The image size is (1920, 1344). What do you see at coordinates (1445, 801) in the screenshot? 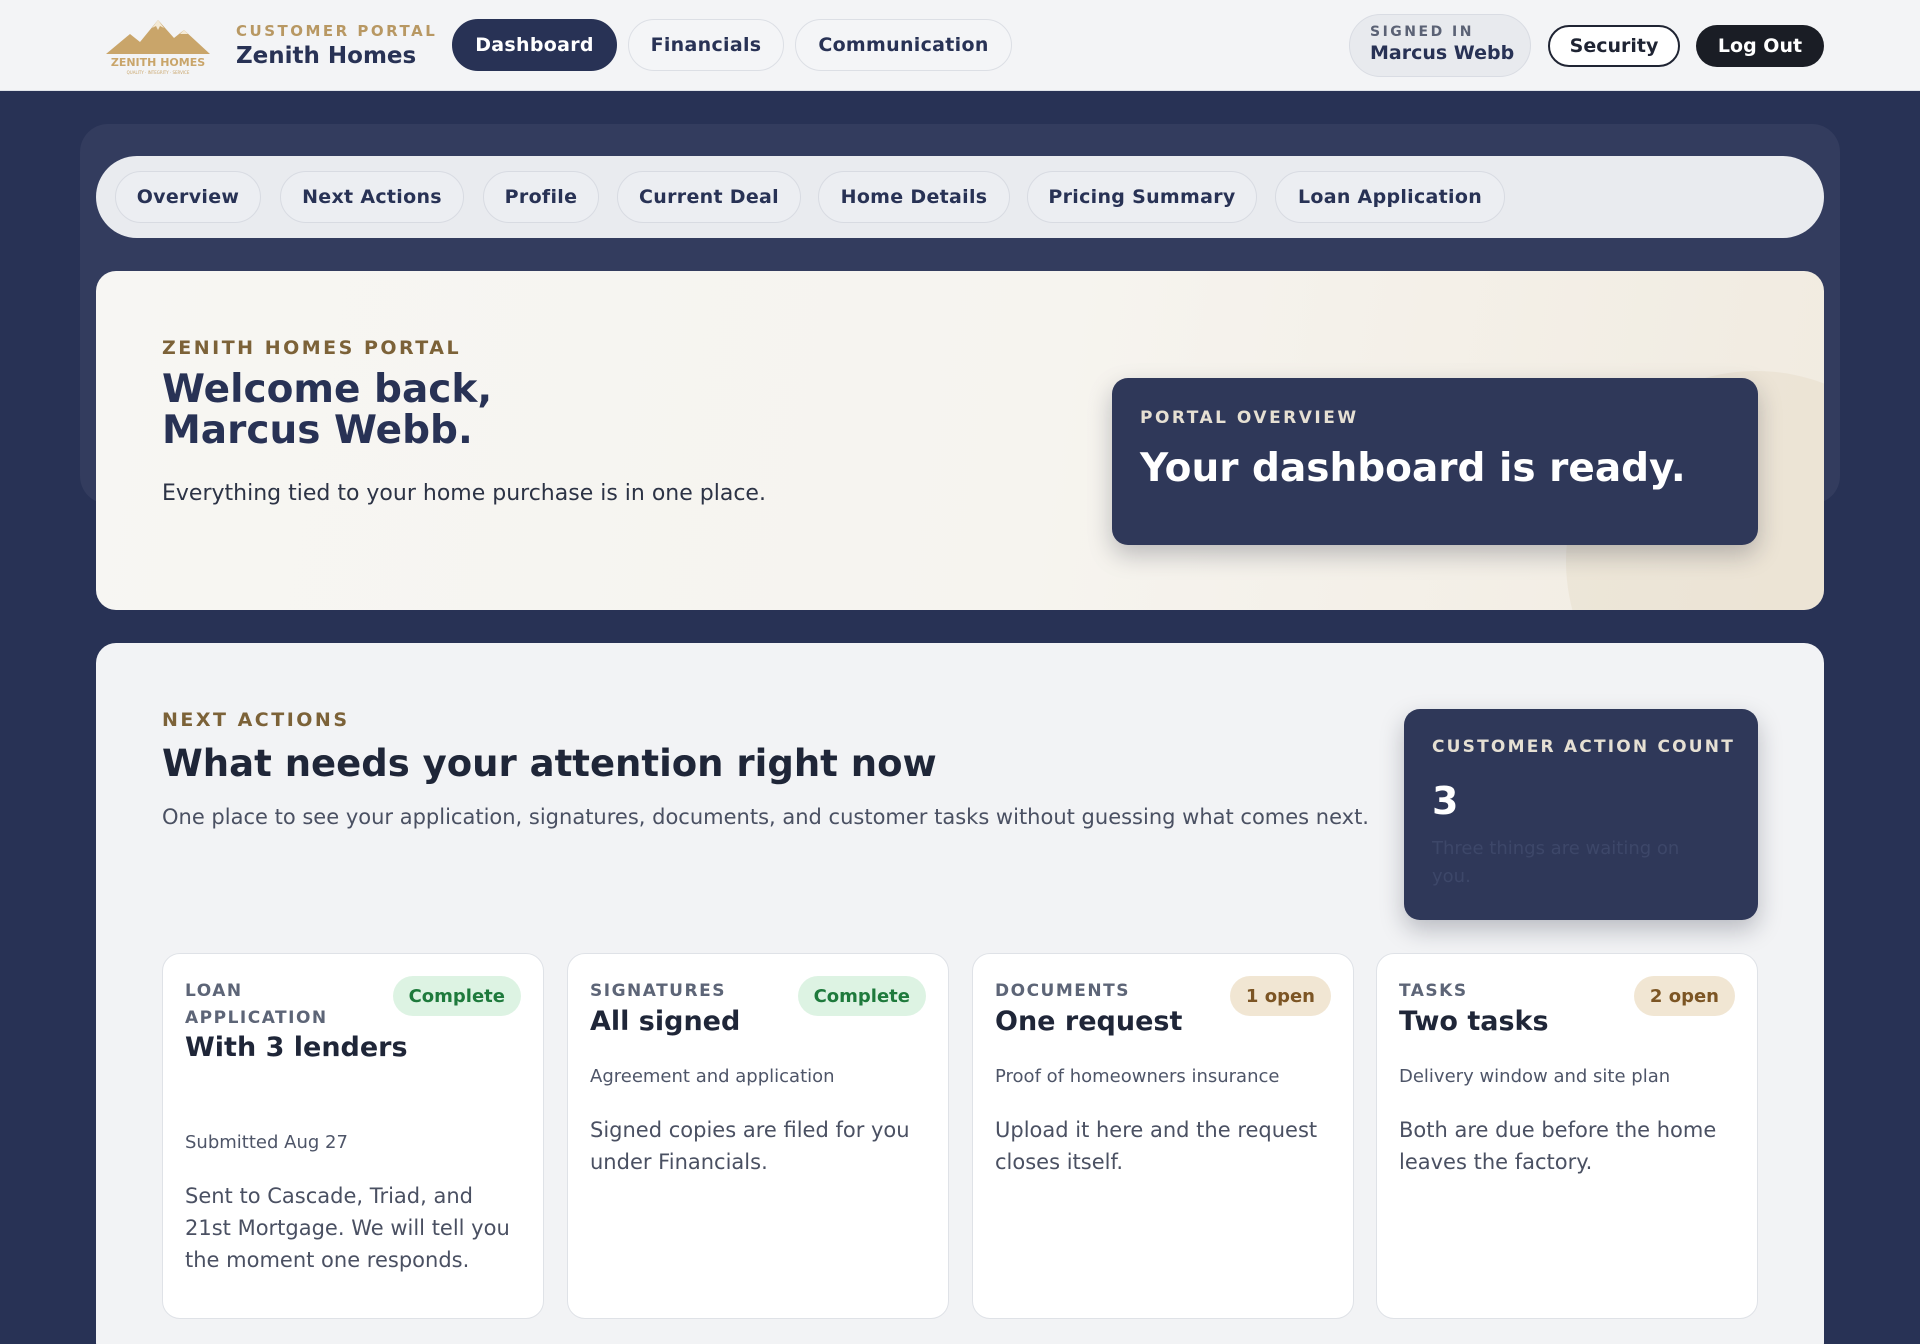
I see `action-count-value: 3` at bounding box center [1445, 801].